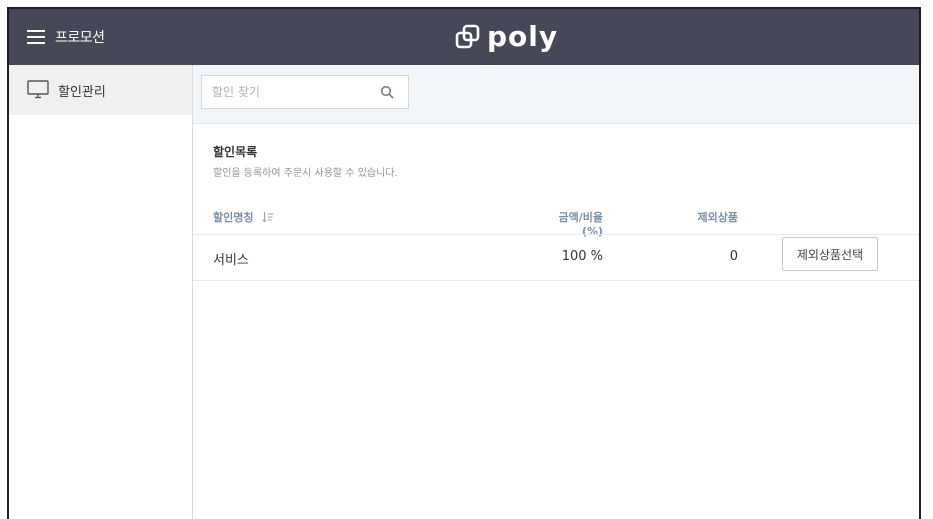  I want to click on search-bar-area, so click(556, 94).